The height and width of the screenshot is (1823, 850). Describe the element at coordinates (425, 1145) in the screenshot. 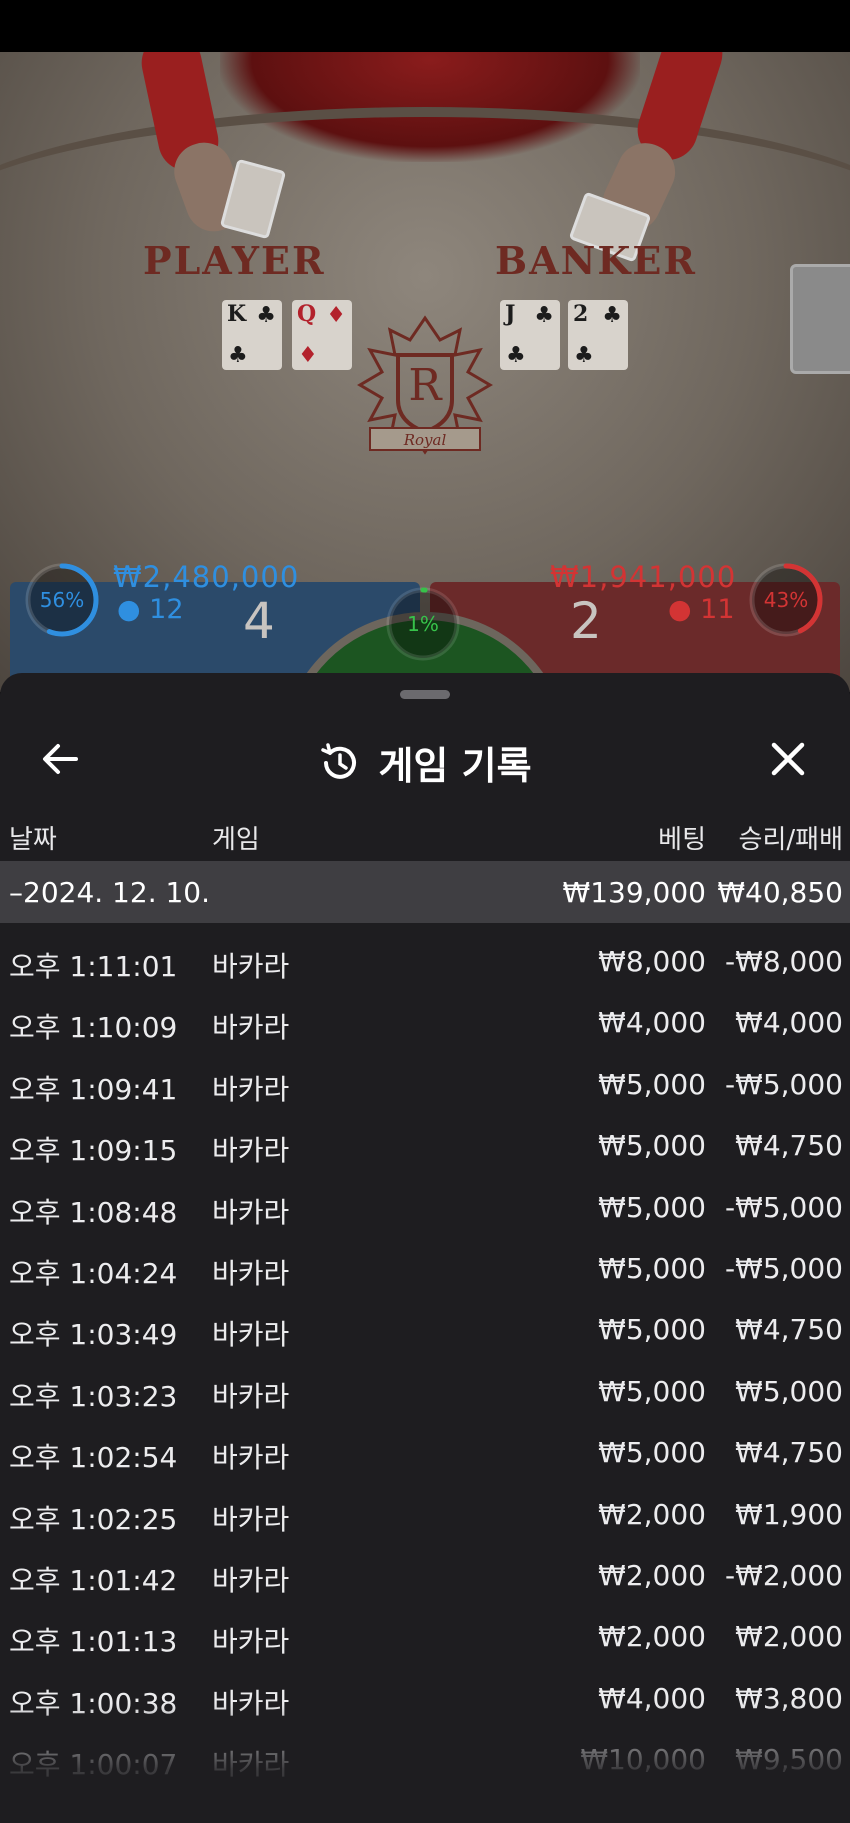

I see `history-row: 오후 1:09:15 바카라 ₩5,000 ₩4,750` at that location.